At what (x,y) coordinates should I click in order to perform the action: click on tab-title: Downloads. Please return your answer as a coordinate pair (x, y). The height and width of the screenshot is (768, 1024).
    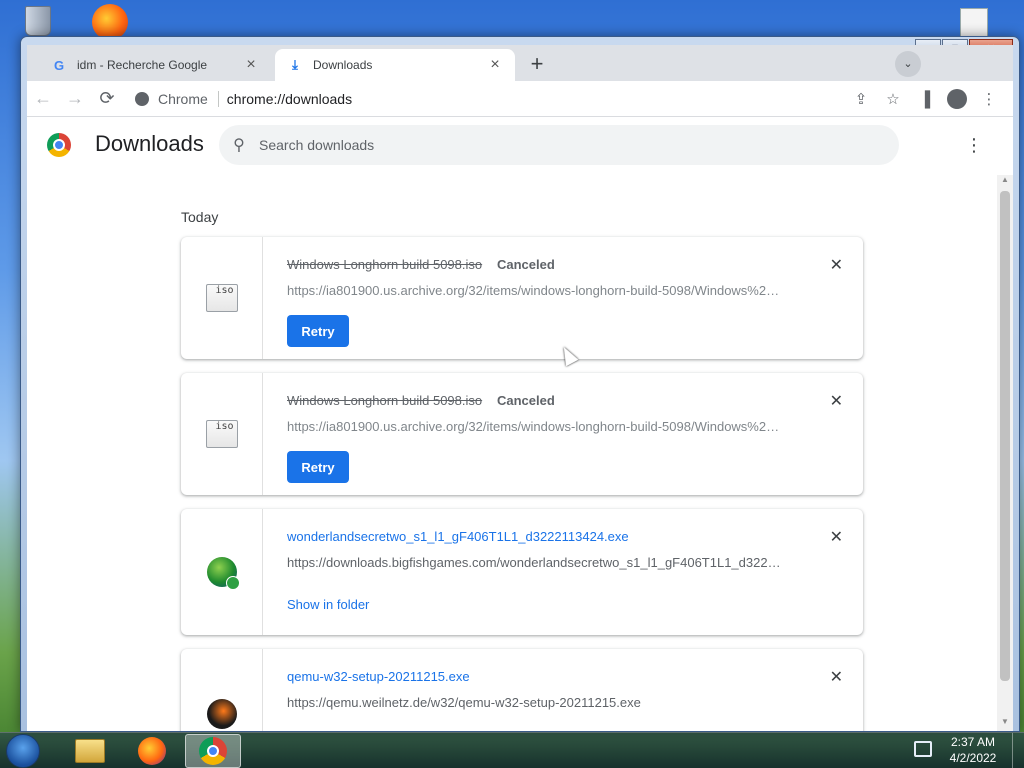
    Looking at the image, I should click on (343, 65).